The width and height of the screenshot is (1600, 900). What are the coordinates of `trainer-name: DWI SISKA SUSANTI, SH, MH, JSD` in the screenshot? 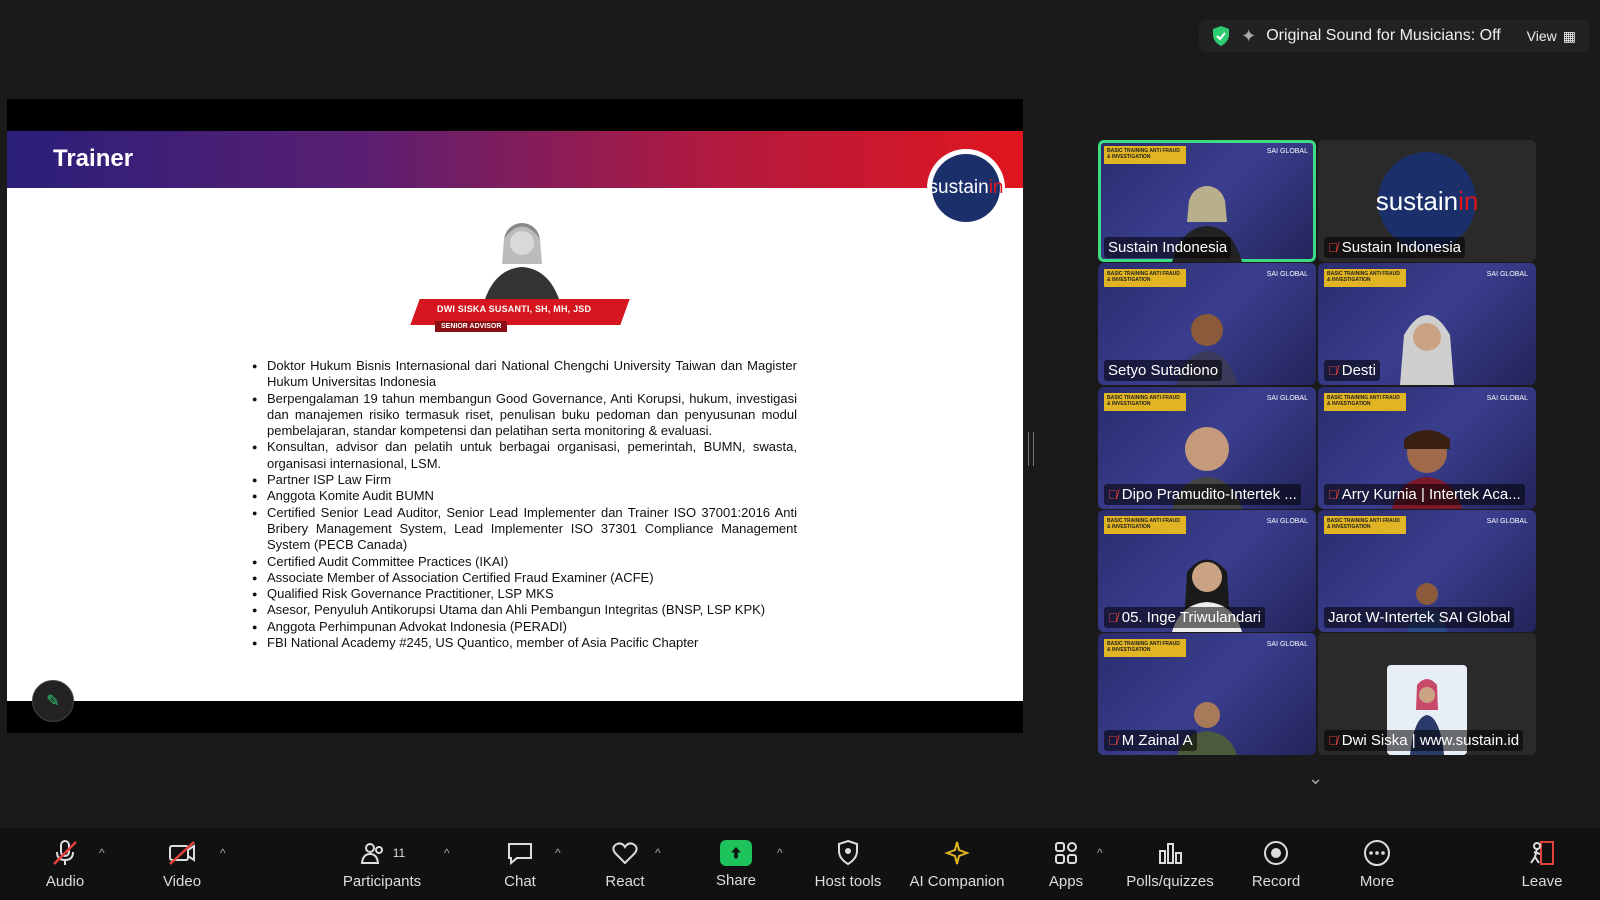 It's located at (514, 309).